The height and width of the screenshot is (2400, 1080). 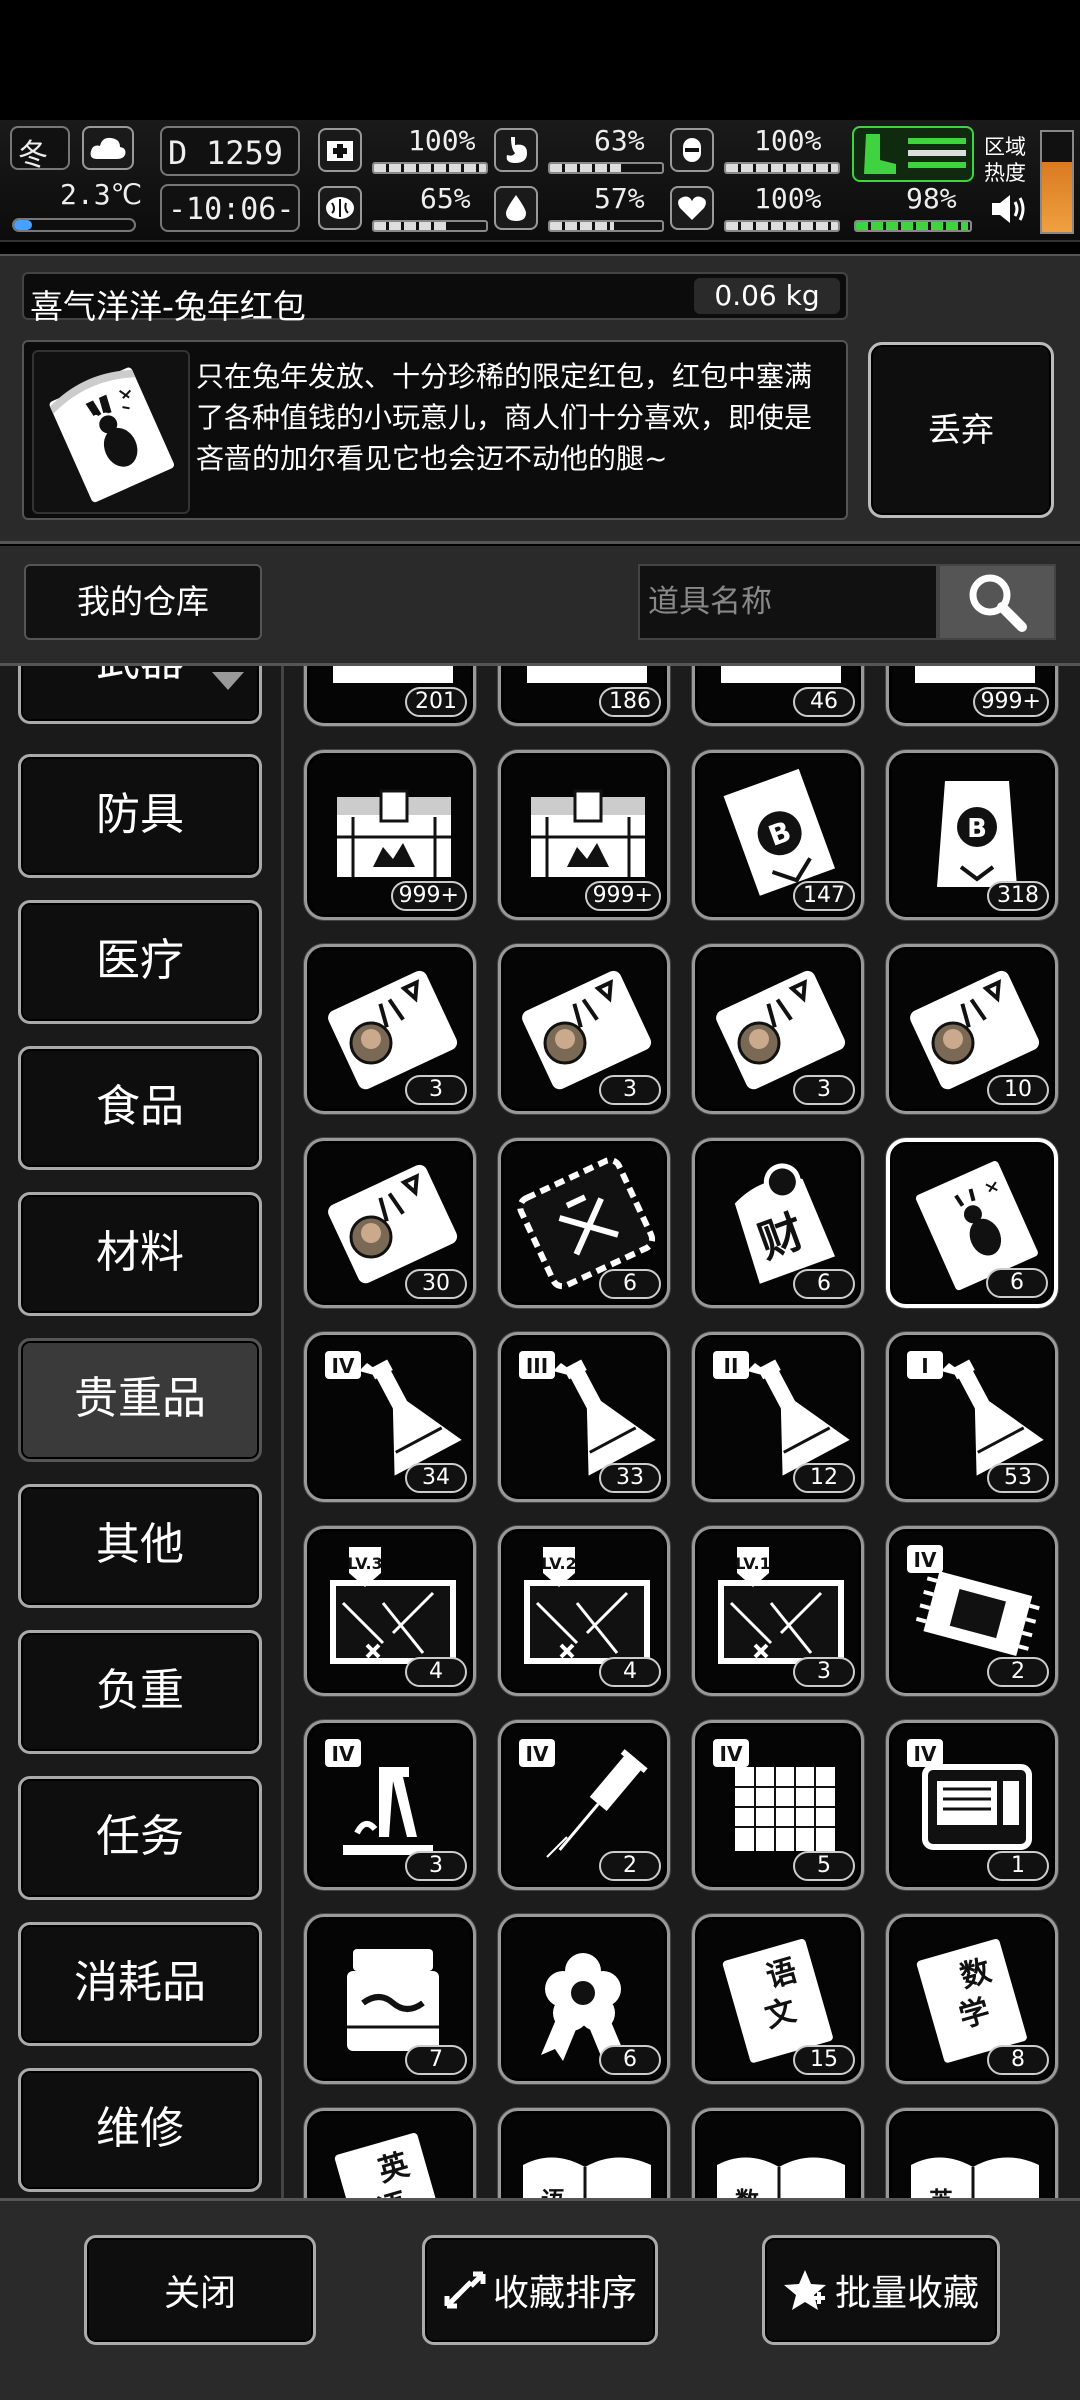 What do you see at coordinates (630, 702) in the screenshot?
I see `item-count-badge: 186` at bounding box center [630, 702].